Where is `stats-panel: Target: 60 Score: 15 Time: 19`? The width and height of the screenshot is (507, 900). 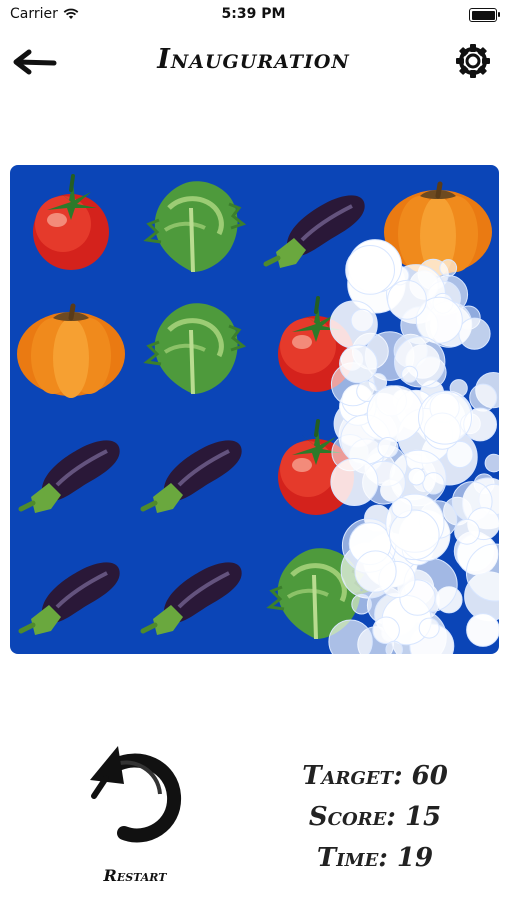 stats-panel: Target: 60 Score: 15 Time: 19 is located at coordinates (375, 817).